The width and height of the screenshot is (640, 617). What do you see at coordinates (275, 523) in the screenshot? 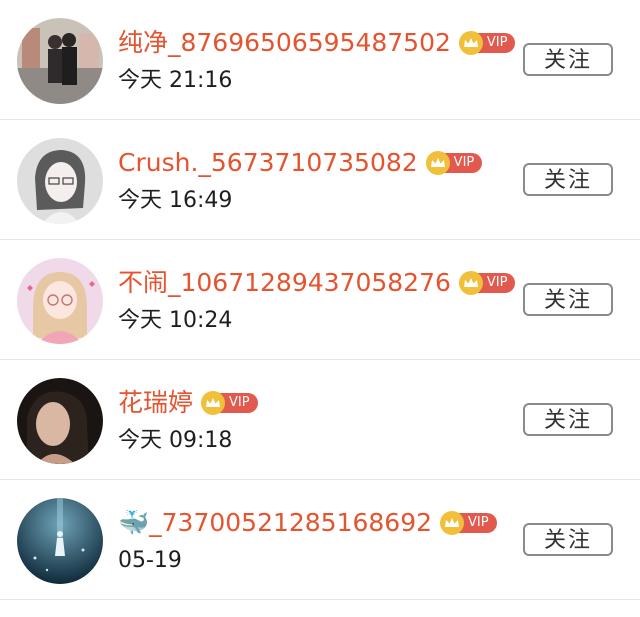
I see `username: 🐳_73700521285168692` at bounding box center [275, 523].